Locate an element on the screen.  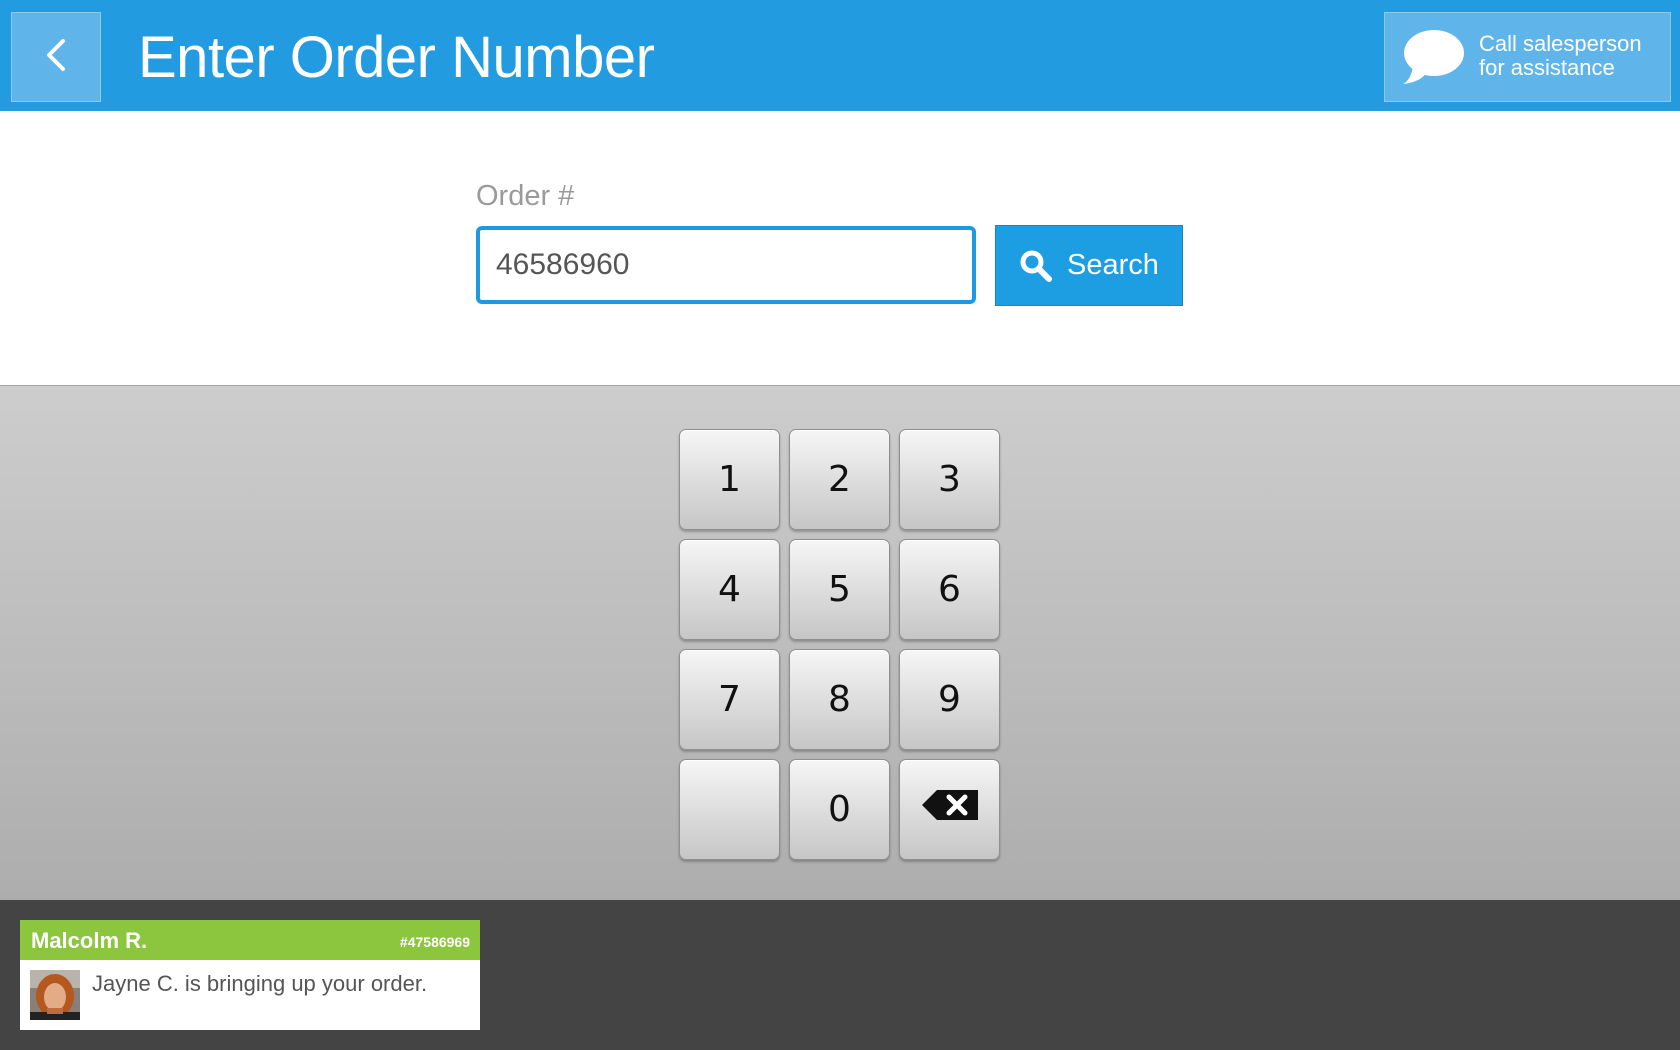
notification-header: Malcolm R. #47586969 is located at coordinates (250, 940).